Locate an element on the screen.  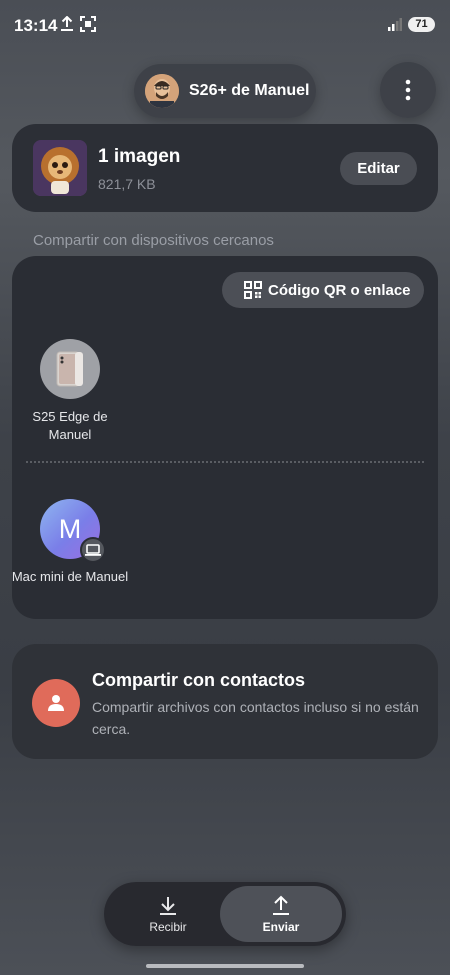
device-selector: S26+ de Manuel is located at coordinates (225, 91).